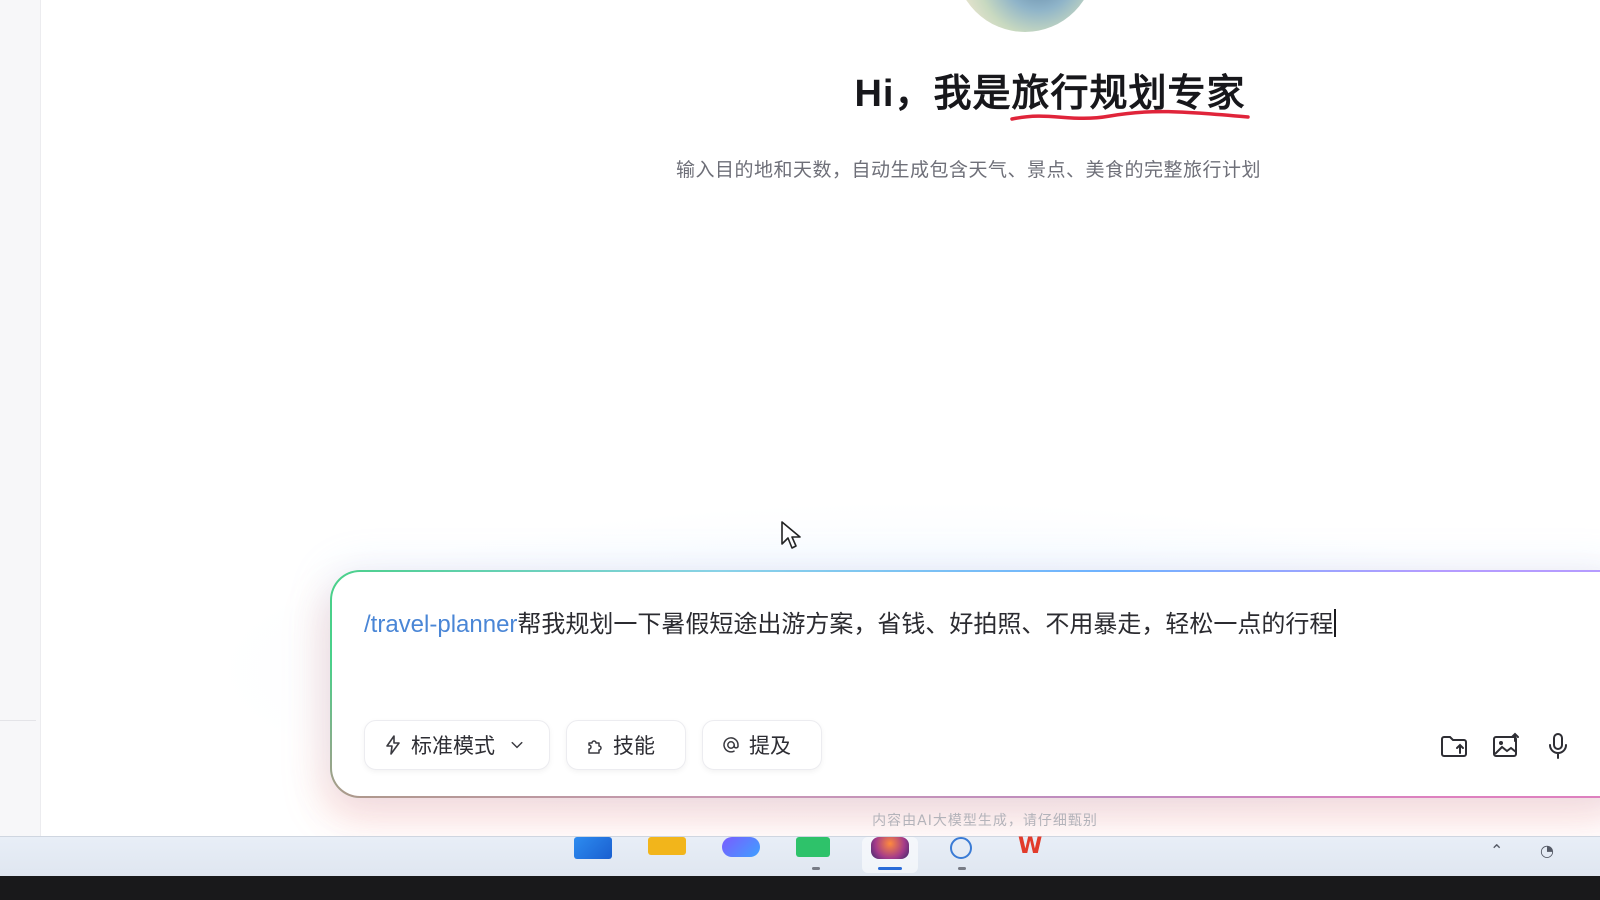 This screenshot has width=1600, height=900. I want to click on puzzle-icon, so click(595, 747).